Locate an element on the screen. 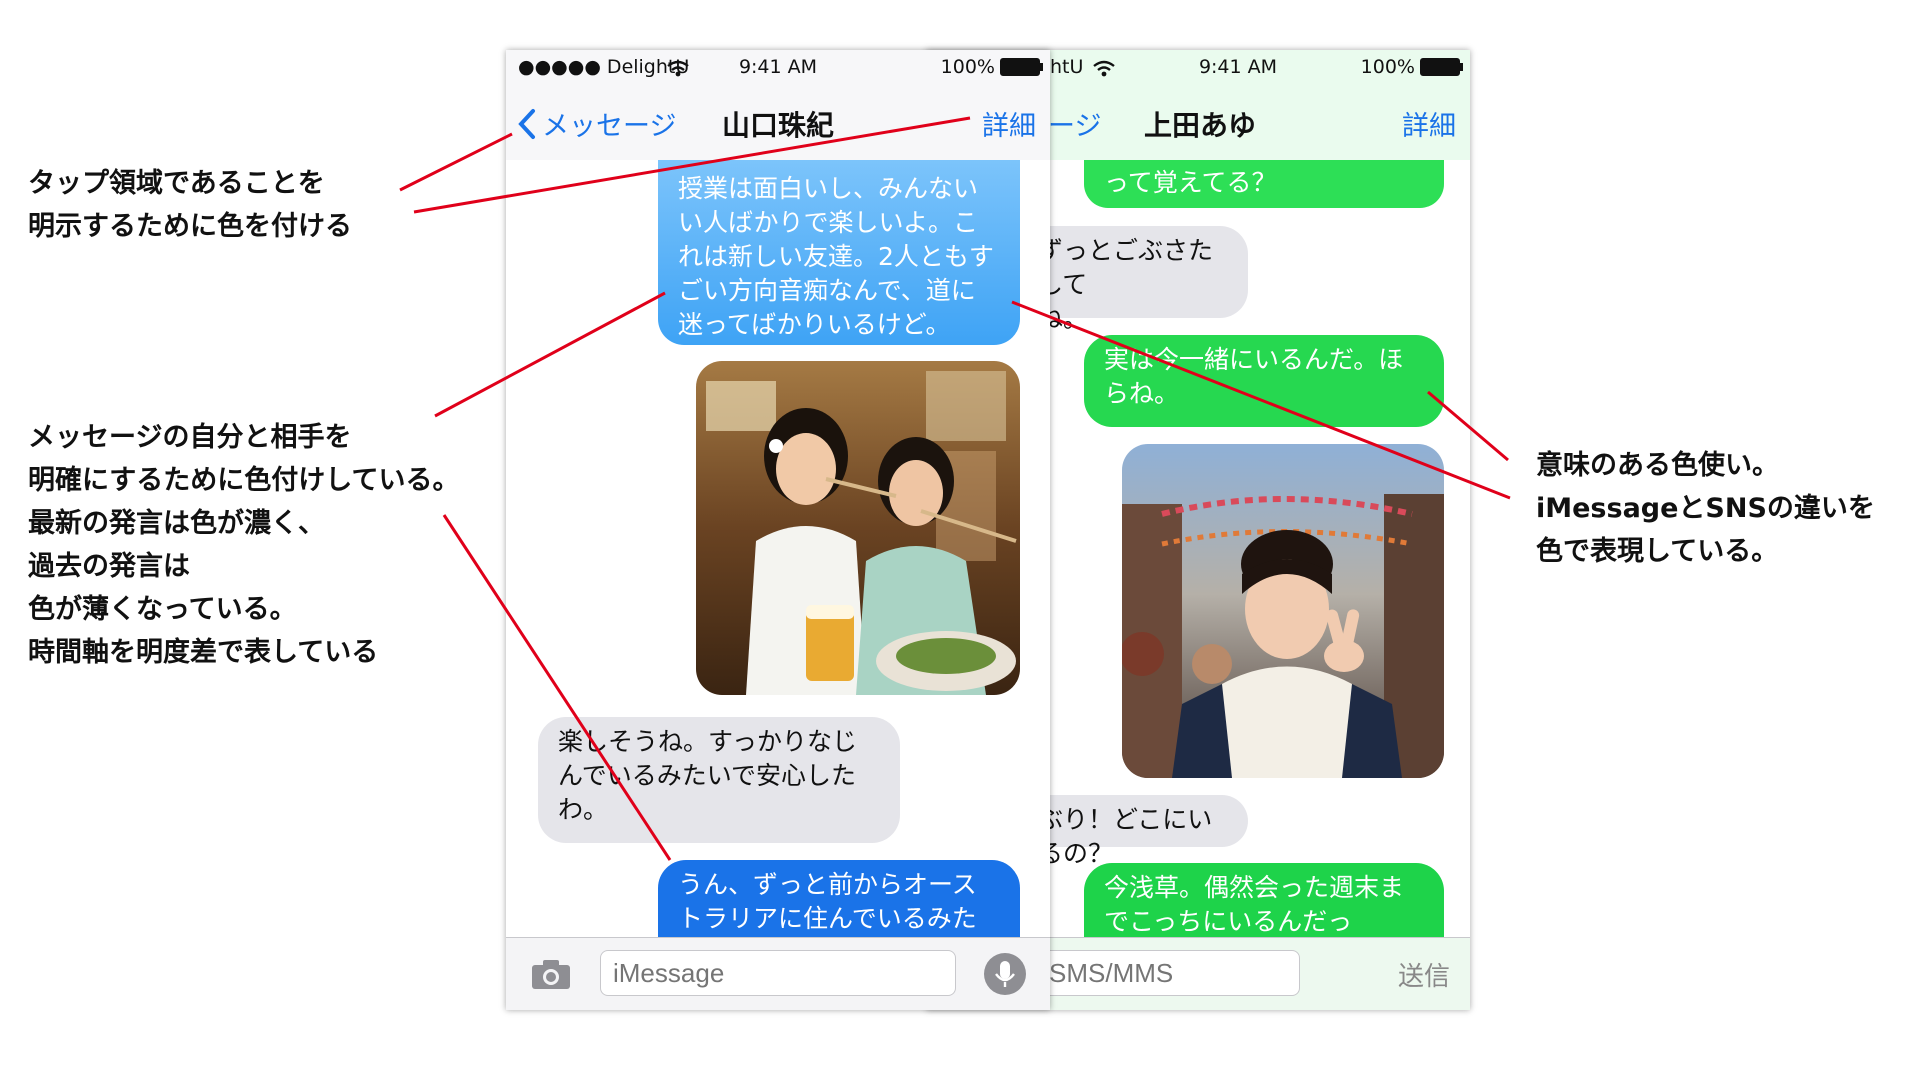 This screenshot has width=1920, height=1080. photo-two-friends-eating is located at coordinates (858, 528).